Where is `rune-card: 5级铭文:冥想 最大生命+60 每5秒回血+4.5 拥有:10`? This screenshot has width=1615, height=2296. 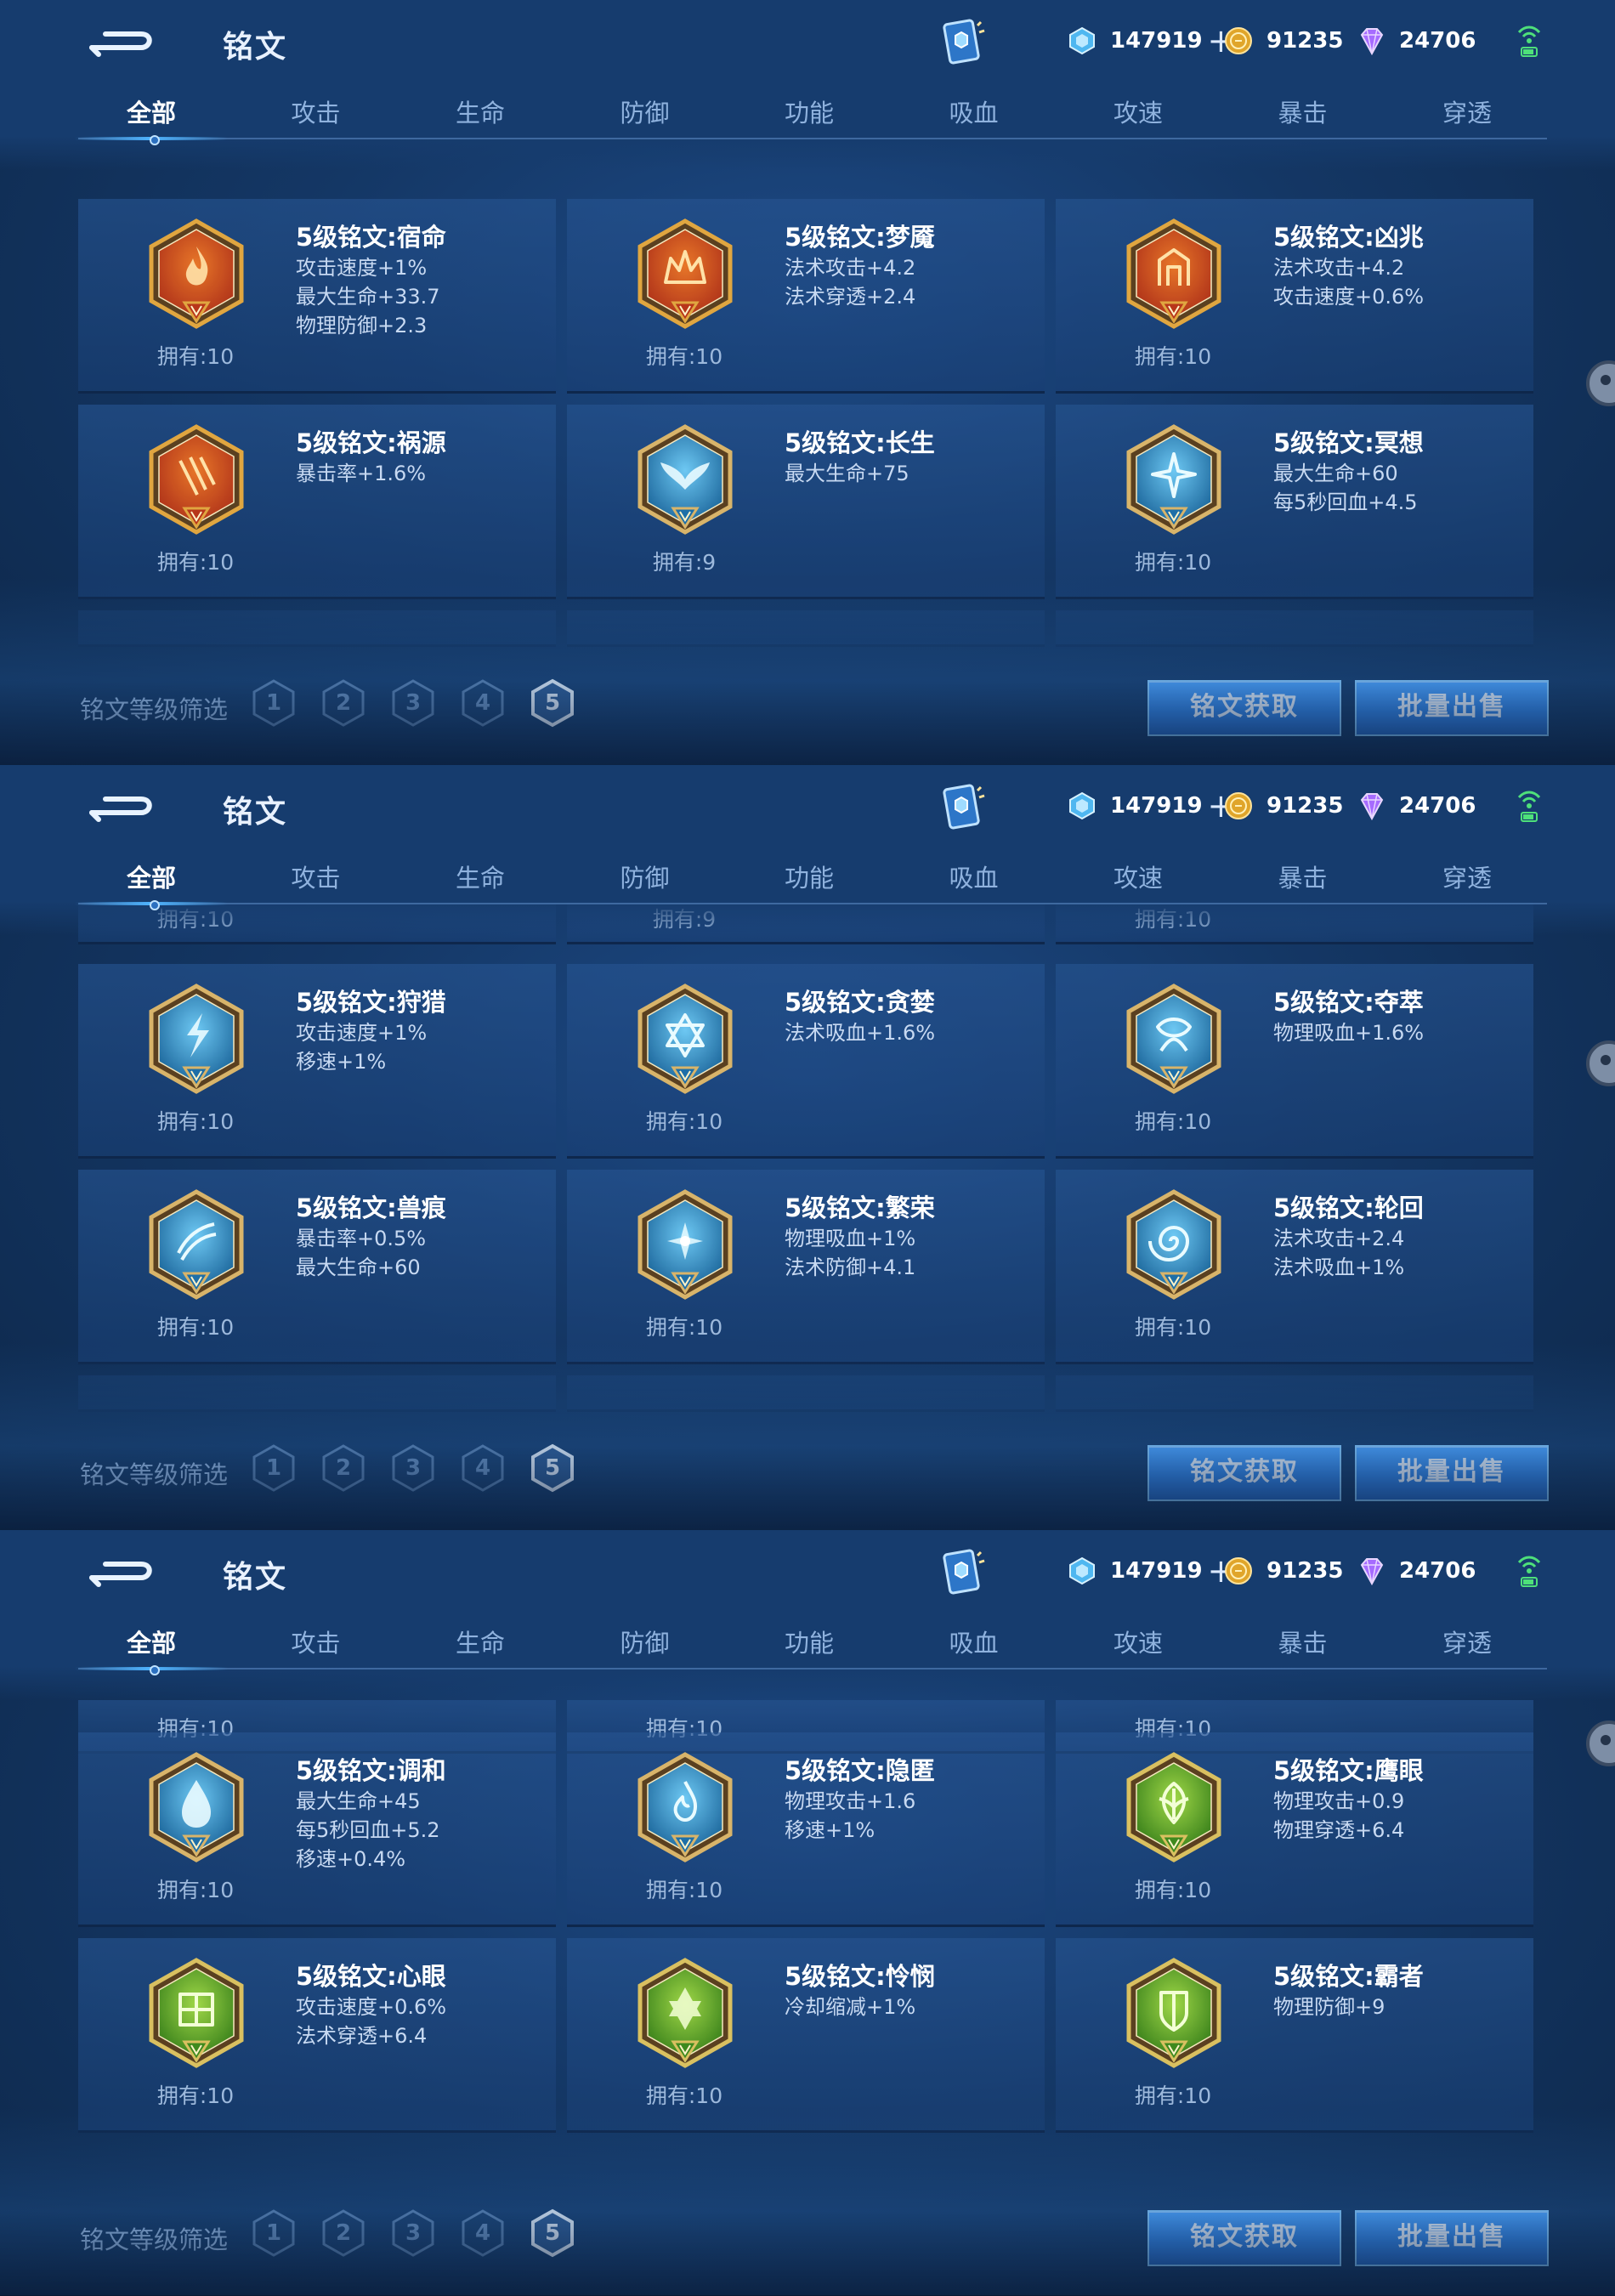
rune-card: 5级铭文:冥想 最大生命+60 每5秒回血+4.5 拥有:10 is located at coordinates (1294, 502).